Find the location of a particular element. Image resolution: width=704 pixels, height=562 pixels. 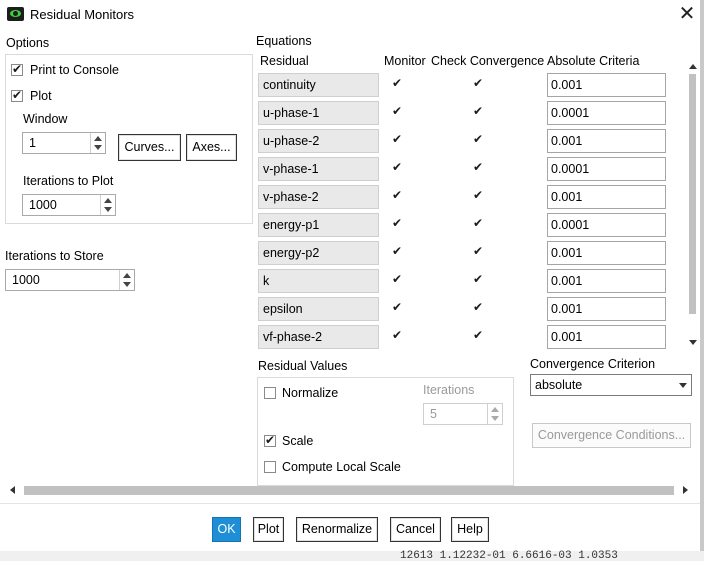

plot-label: Plot is located at coordinates (41, 96).